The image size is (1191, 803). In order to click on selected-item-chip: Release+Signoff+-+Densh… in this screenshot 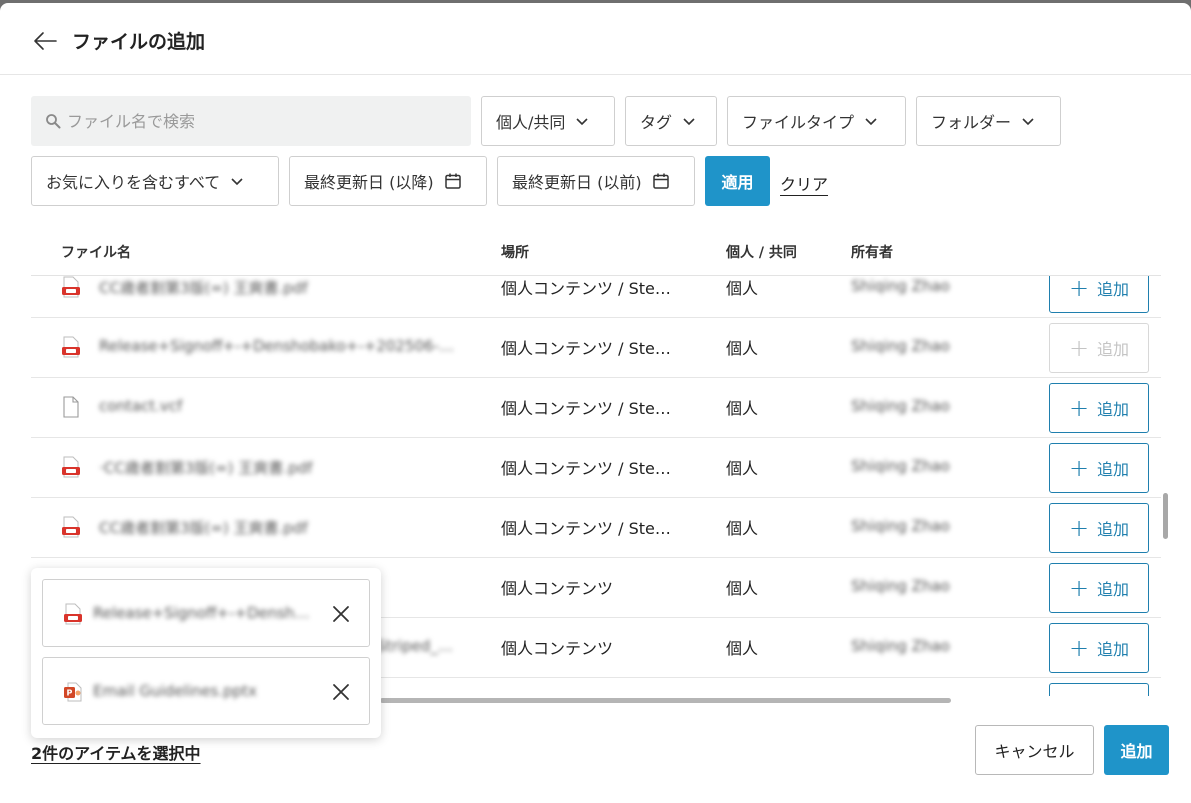, I will do `click(206, 613)`.